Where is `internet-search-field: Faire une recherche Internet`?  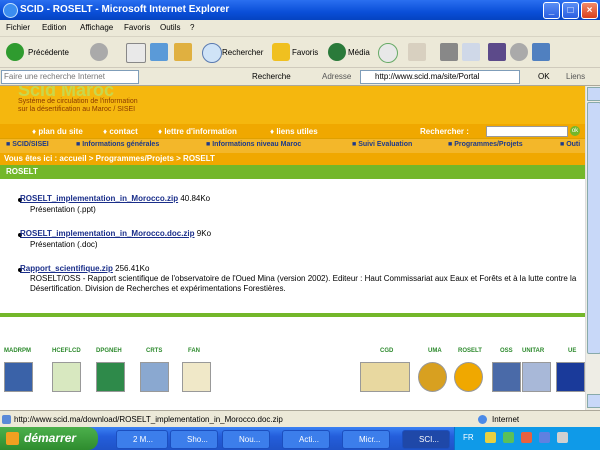 internet-search-field: Faire une recherche Internet is located at coordinates (70, 77).